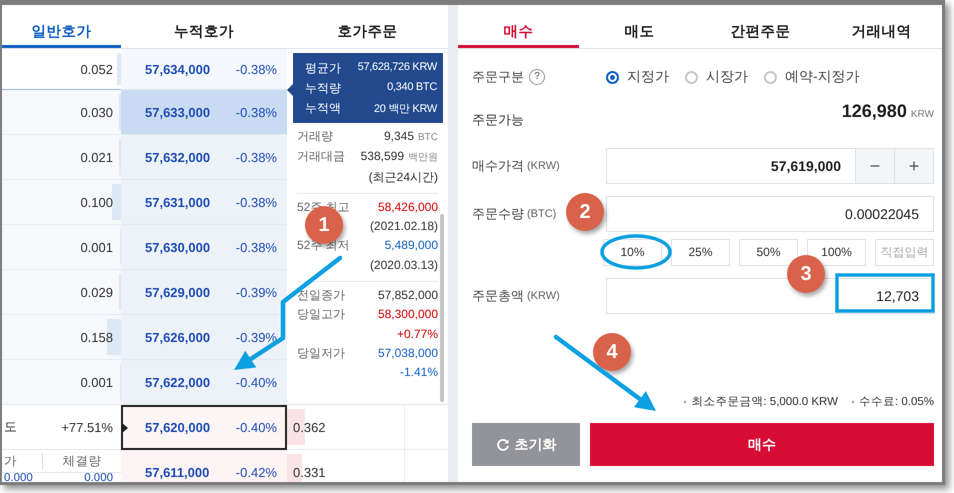 Image resolution: width=954 pixels, height=493 pixels. What do you see at coordinates (537, 77) in the screenshot?
I see `help-button: ?` at bounding box center [537, 77].